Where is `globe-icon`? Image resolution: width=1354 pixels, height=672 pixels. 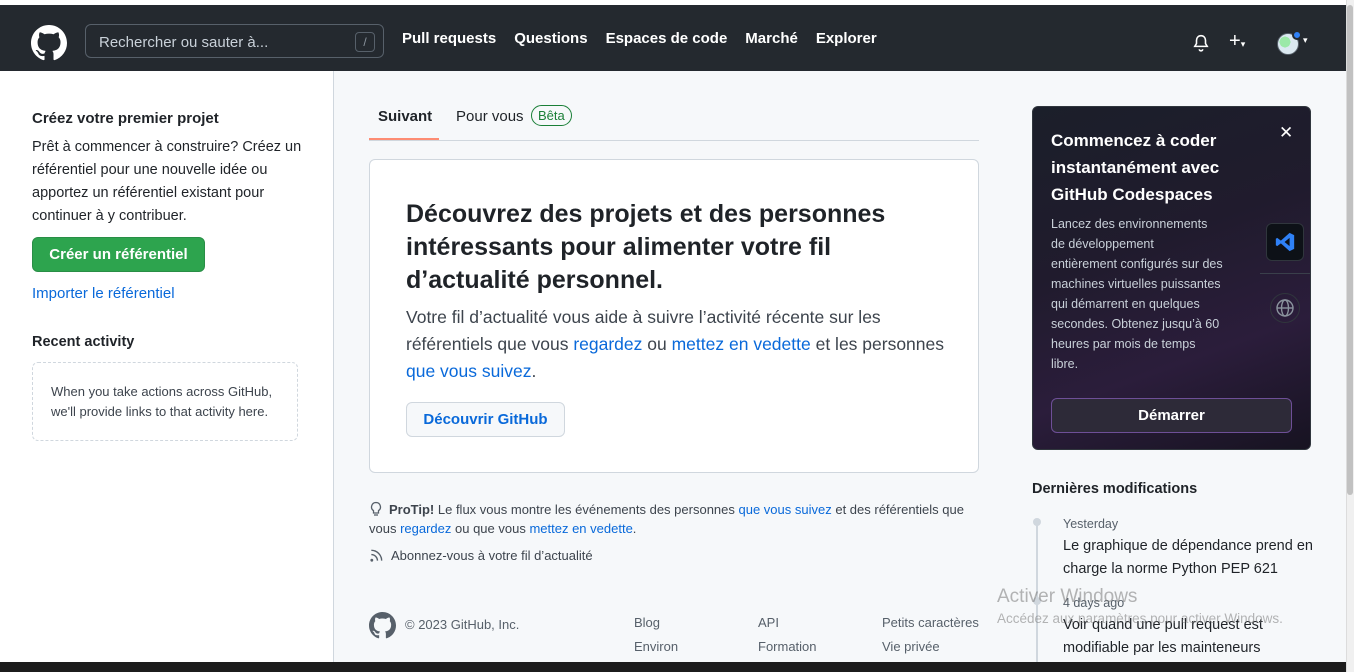
globe-icon is located at coordinates (1285, 308).